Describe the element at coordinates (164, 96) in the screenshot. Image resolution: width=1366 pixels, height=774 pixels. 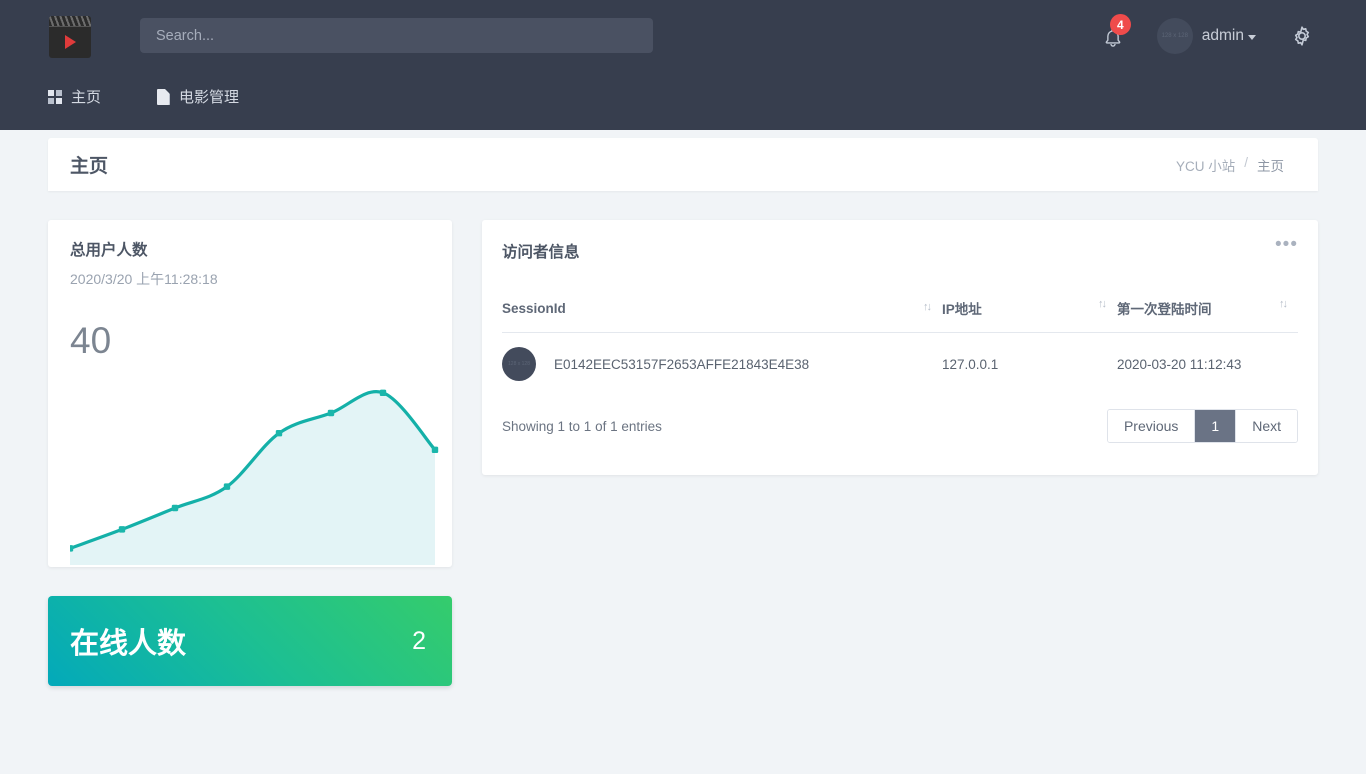
I see `document-icon` at that location.